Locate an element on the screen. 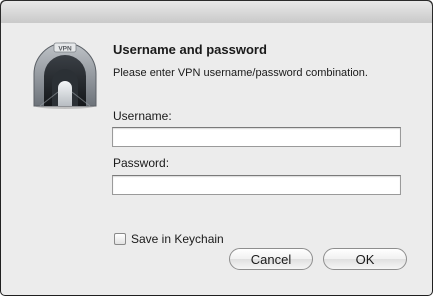 This screenshot has width=433, height=296. vpn-badge-text: VPN is located at coordinates (65, 48).